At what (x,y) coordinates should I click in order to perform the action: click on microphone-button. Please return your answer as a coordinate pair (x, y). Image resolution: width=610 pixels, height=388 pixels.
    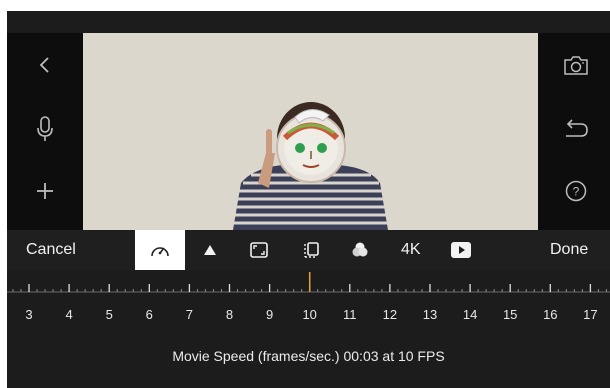
    Looking at the image, I should click on (45, 129).